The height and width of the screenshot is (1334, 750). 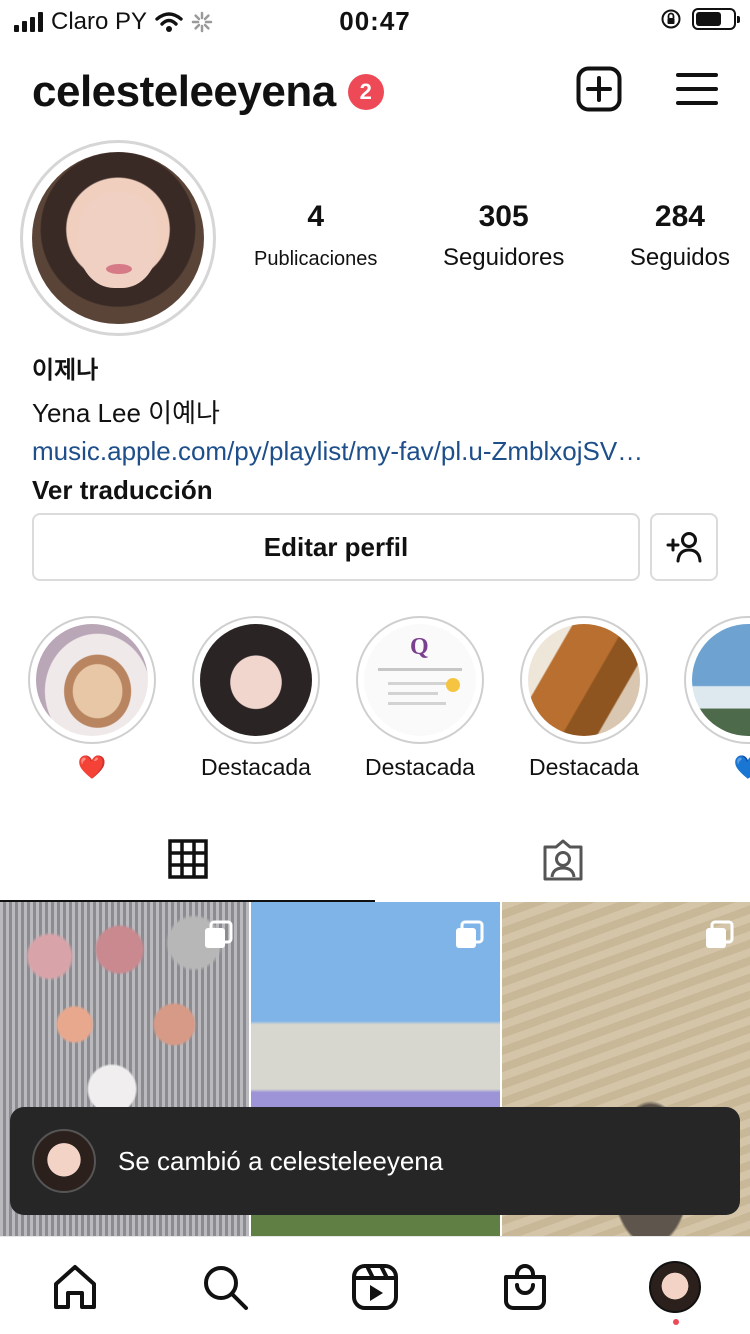 I want to click on nav-home, so click(x=75, y=1287).